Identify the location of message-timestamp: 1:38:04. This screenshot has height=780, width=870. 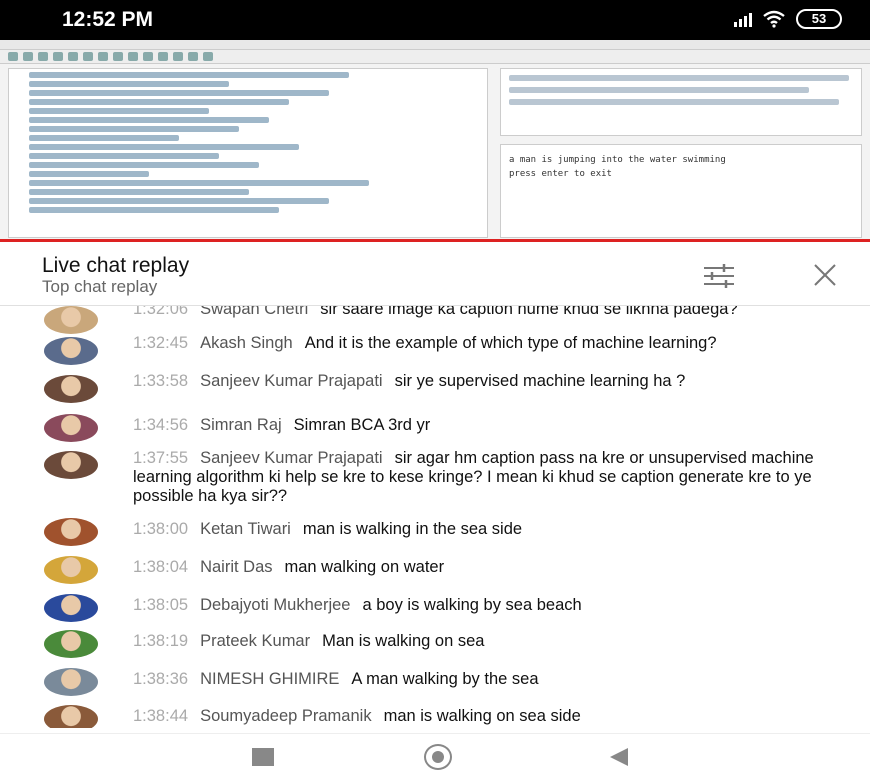
(161, 567).